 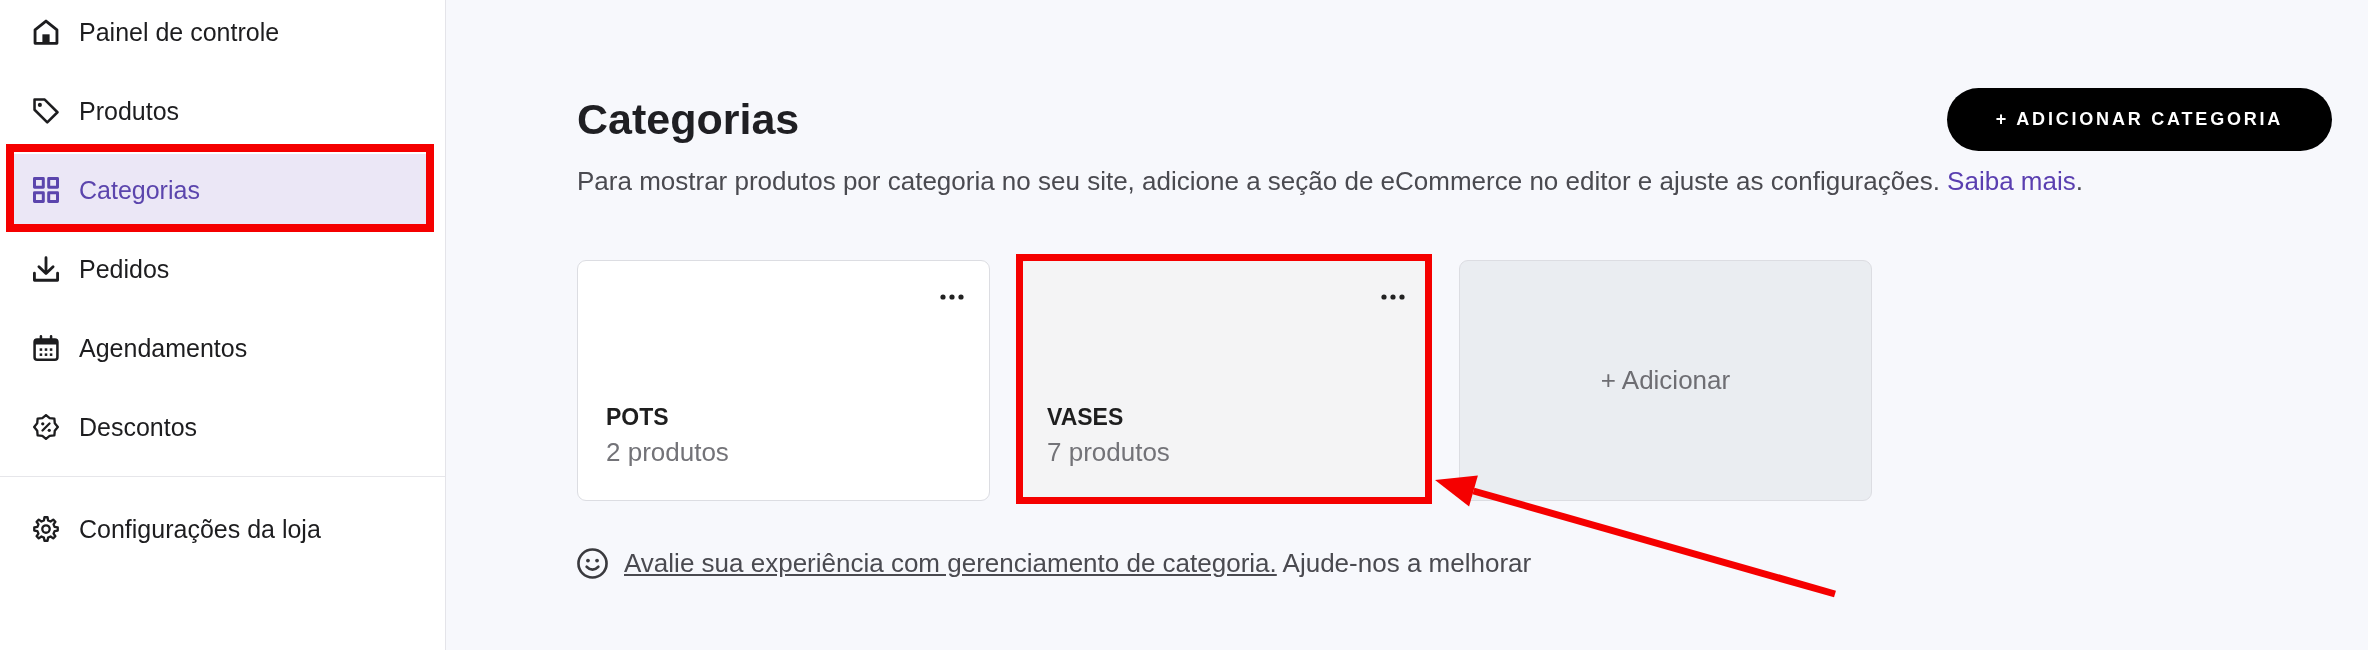 I want to click on home-icon, so click(x=46, y=32).